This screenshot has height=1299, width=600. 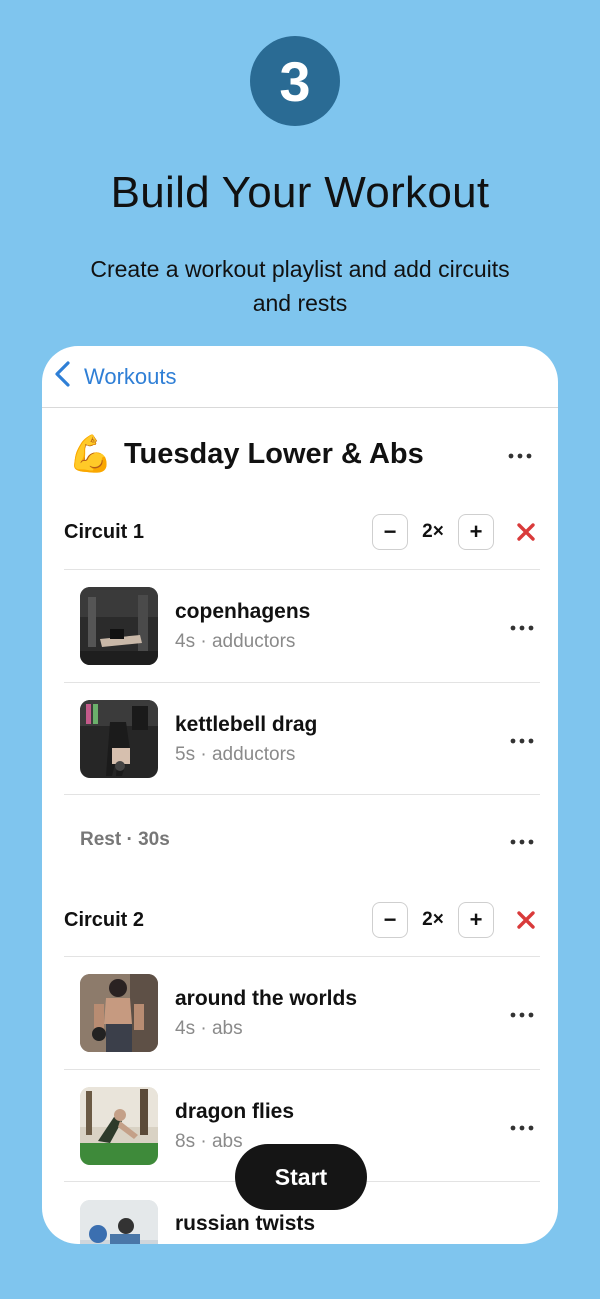 What do you see at coordinates (300, 377) in the screenshot?
I see `navigation-bar: Workouts` at bounding box center [300, 377].